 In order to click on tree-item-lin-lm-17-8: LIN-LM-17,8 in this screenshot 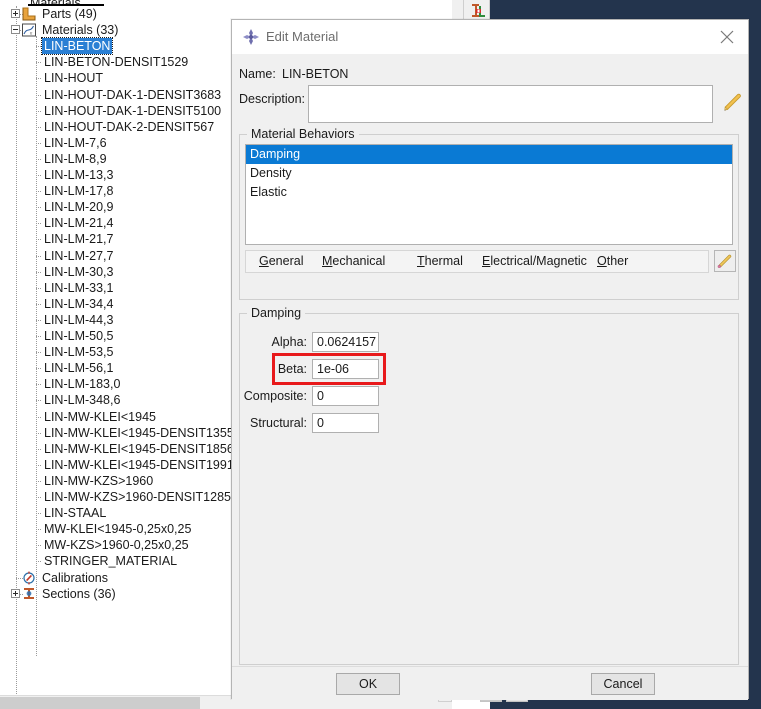, I will do `click(78, 191)`.